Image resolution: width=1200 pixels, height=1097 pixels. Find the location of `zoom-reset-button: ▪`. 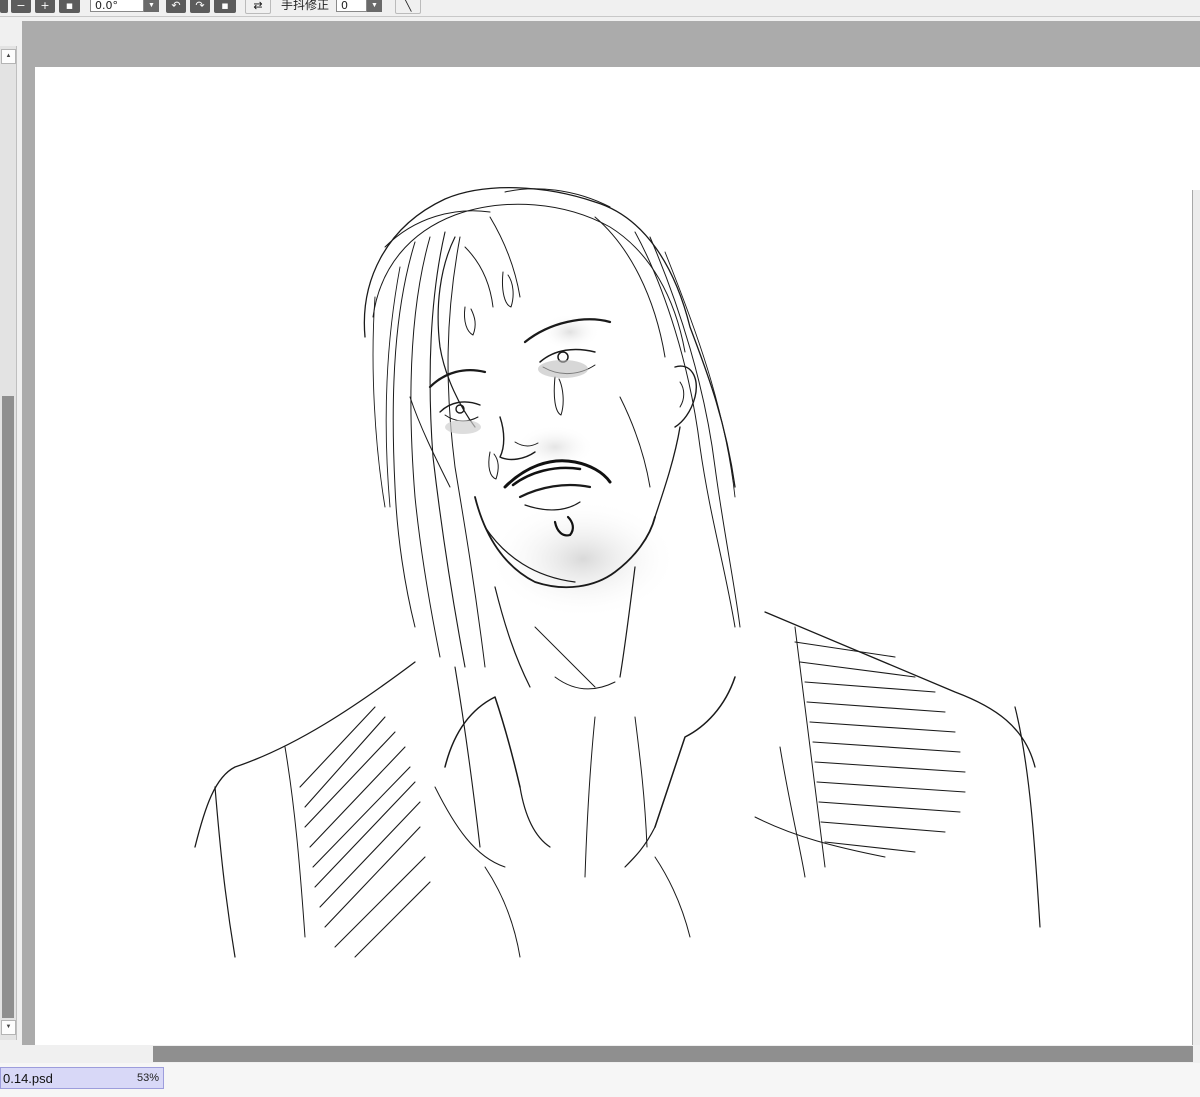

zoom-reset-button: ▪ is located at coordinates (69, 6).